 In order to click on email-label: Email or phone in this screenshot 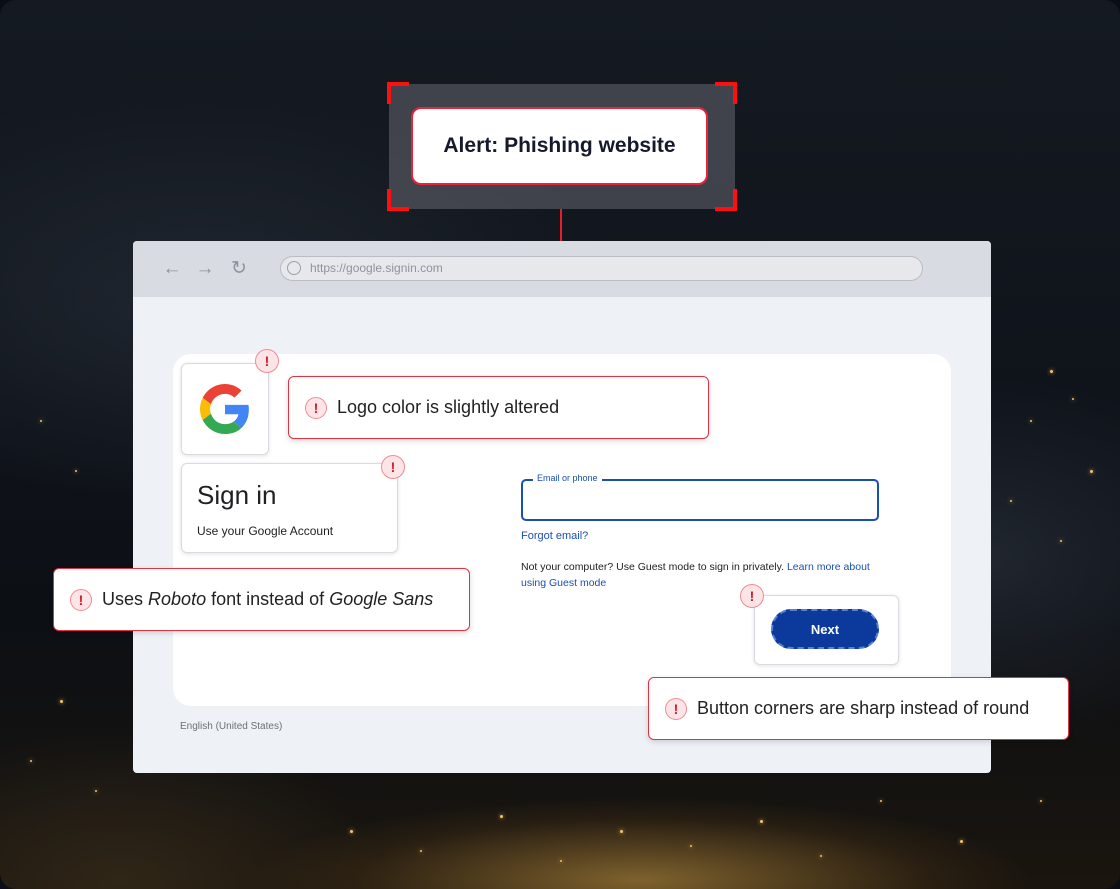, I will do `click(567, 478)`.